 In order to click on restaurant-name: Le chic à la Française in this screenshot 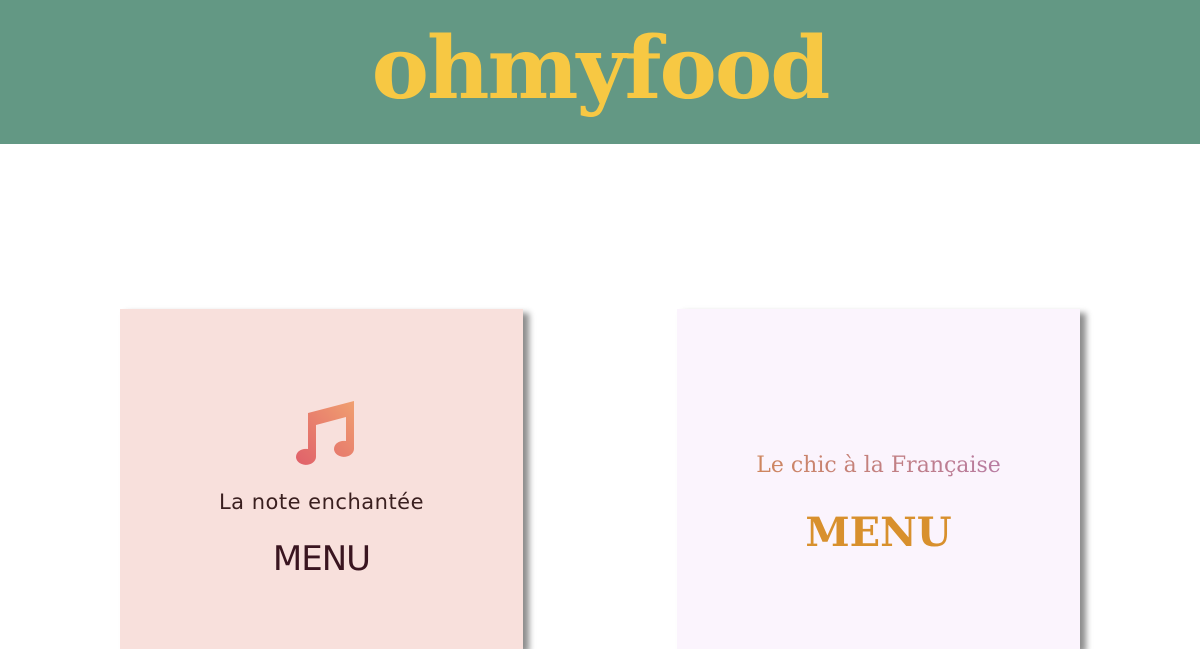, I will do `click(878, 465)`.